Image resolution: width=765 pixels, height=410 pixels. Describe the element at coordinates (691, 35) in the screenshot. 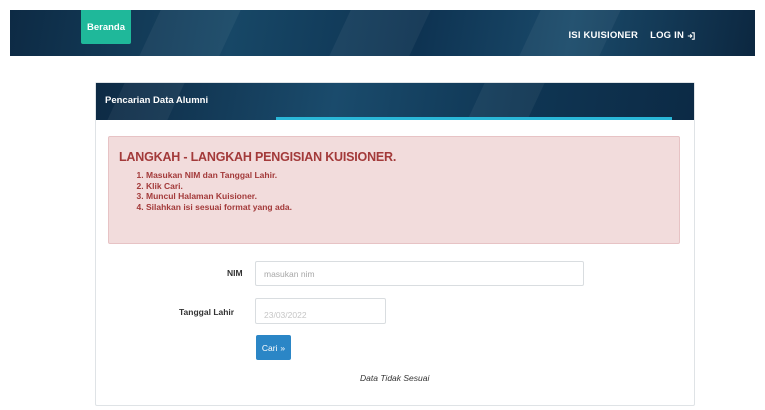

I see `login-icon` at that location.